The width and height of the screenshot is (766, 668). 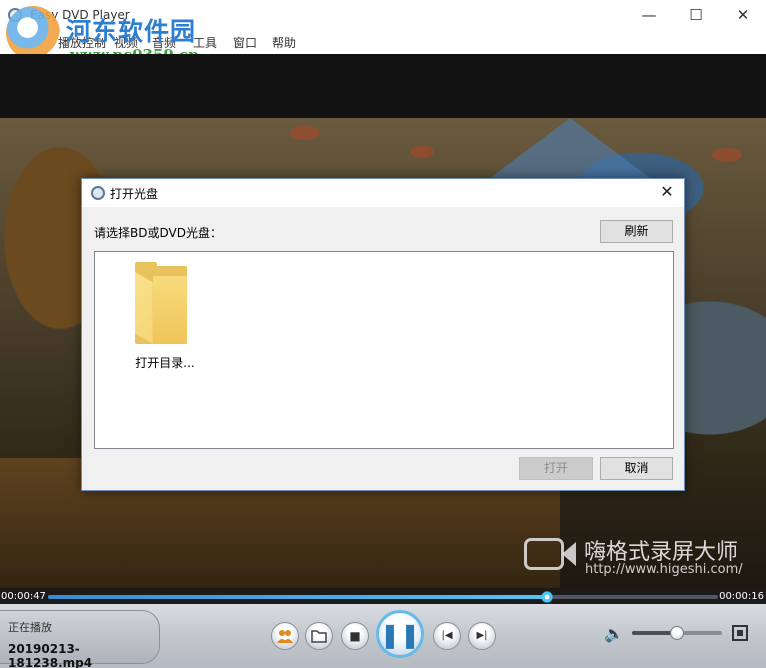 What do you see at coordinates (400, 634) in the screenshot?
I see `pause-button: ❚❚` at bounding box center [400, 634].